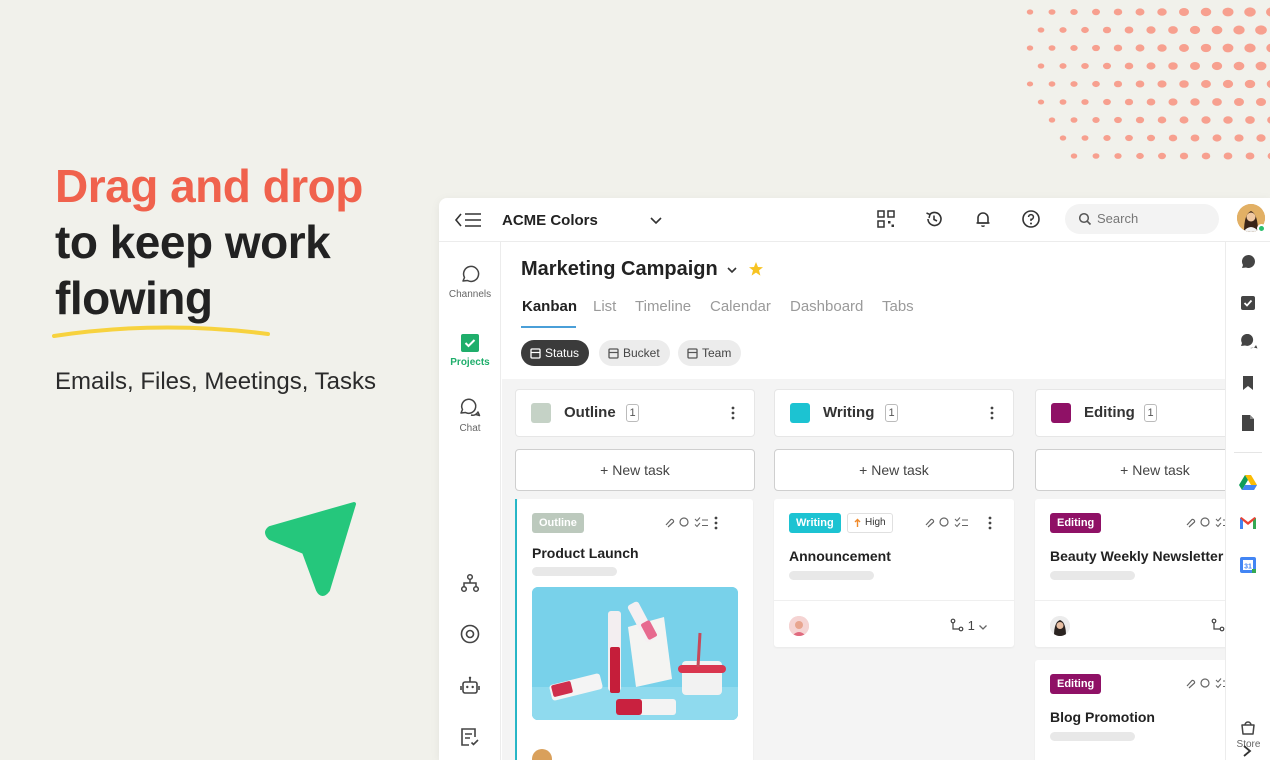  I want to click on sidebar-item-automation, so click(470, 686).